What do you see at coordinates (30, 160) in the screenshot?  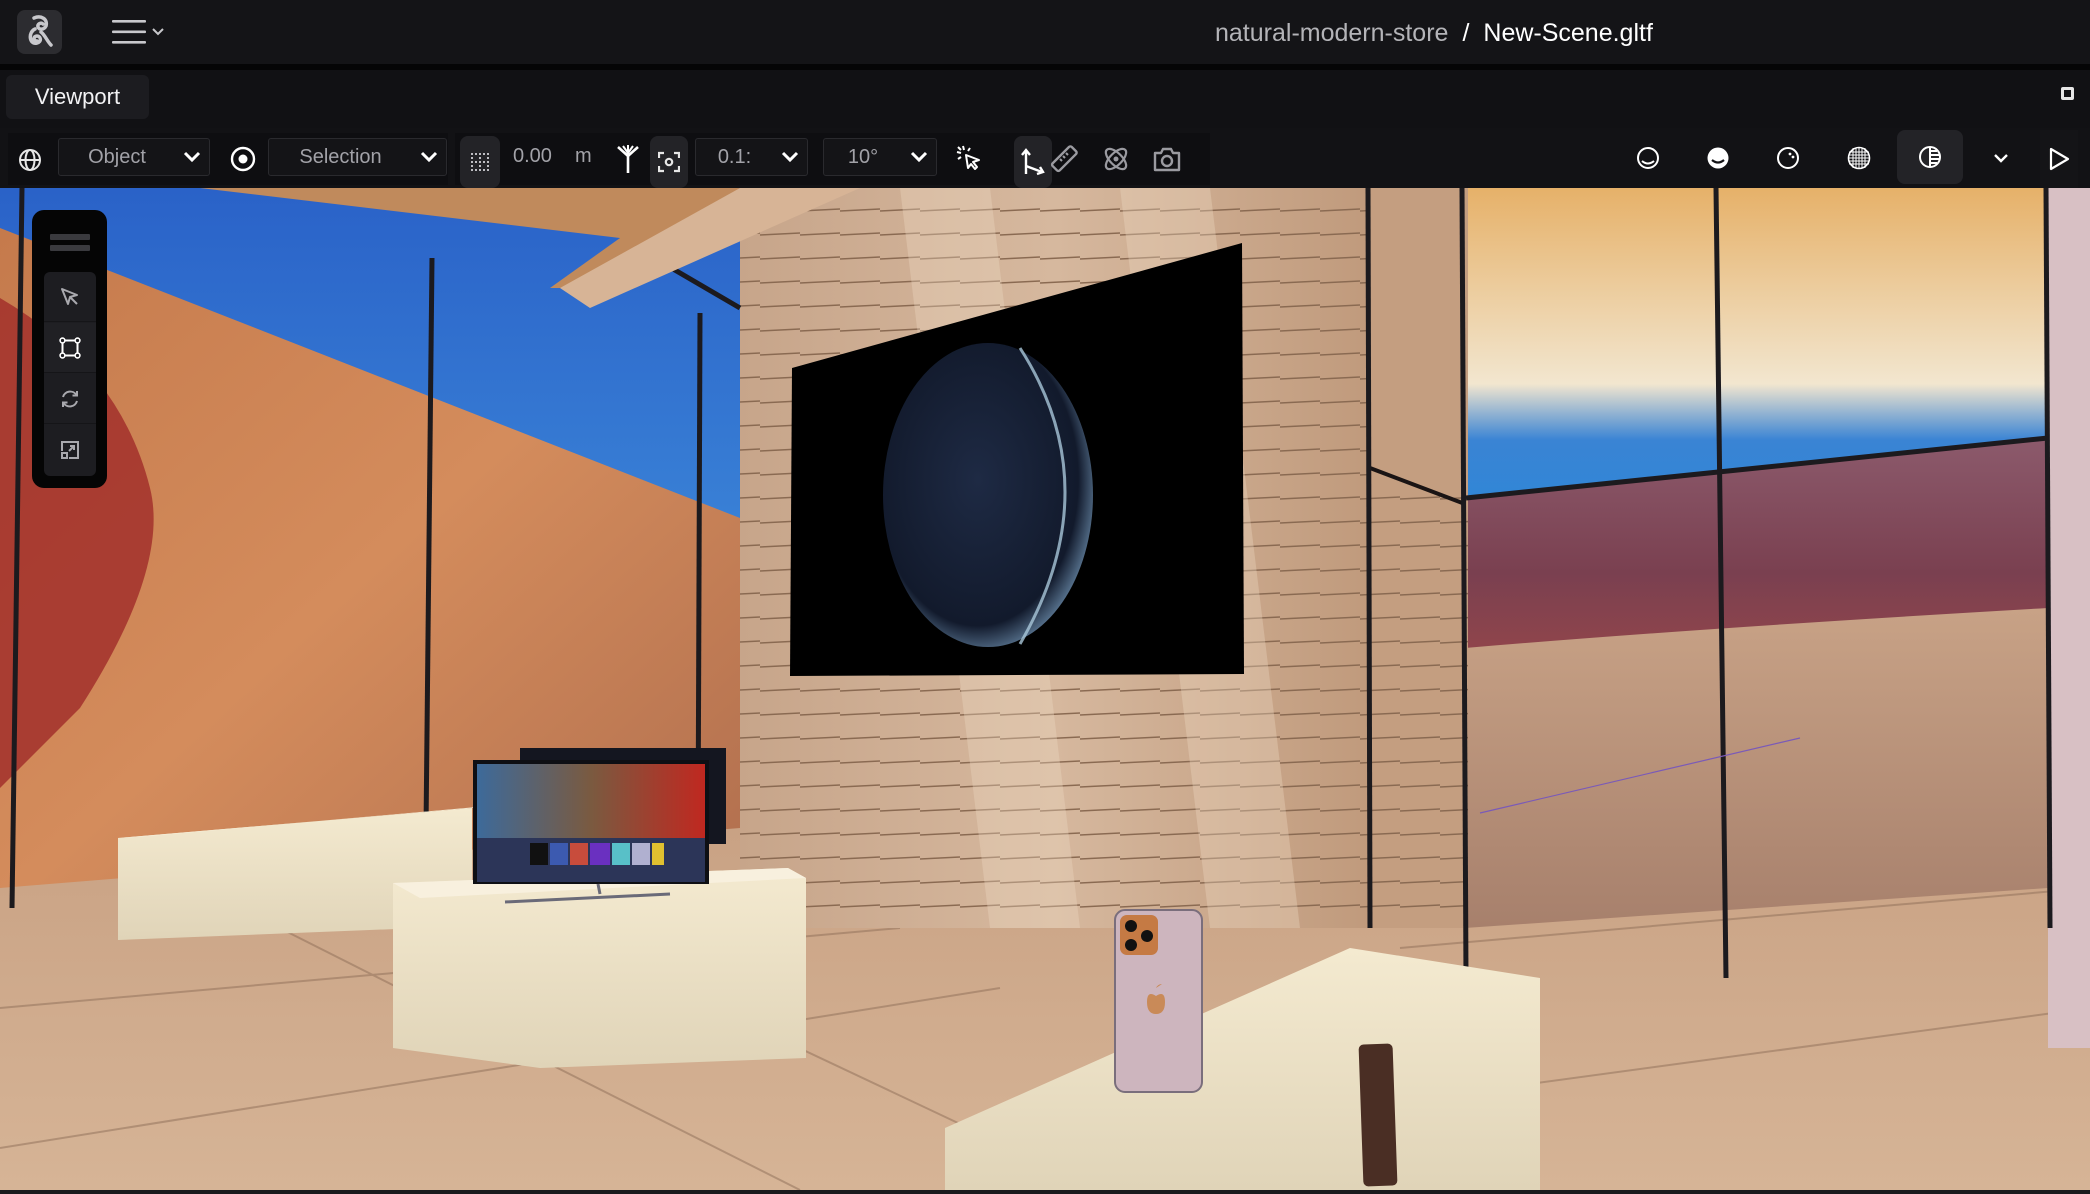 I see `globe-icon` at bounding box center [30, 160].